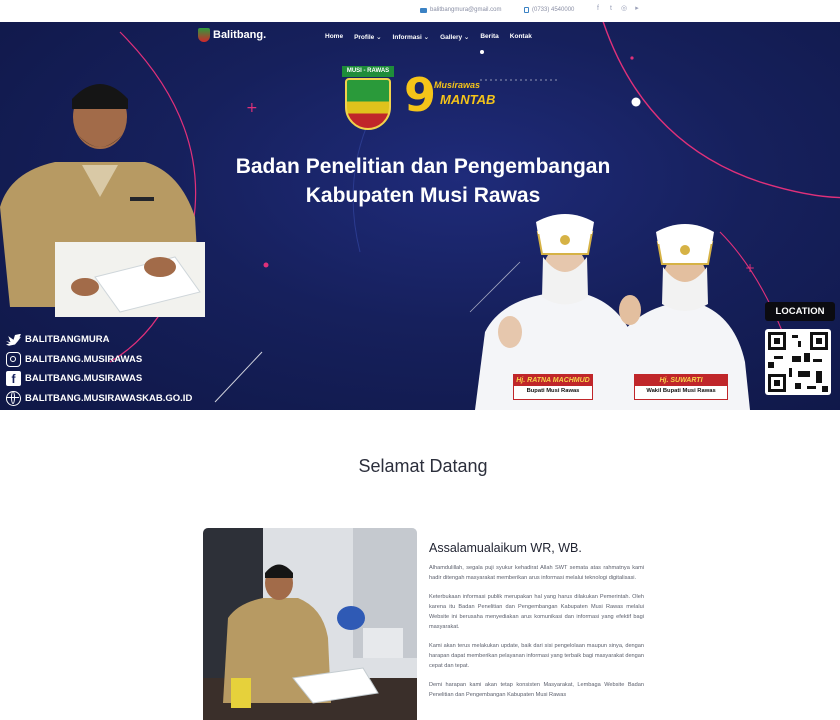 The width and height of the screenshot is (840, 720). I want to click on crest-banner-text: MUSI - RAWAS, so click(368, 71).